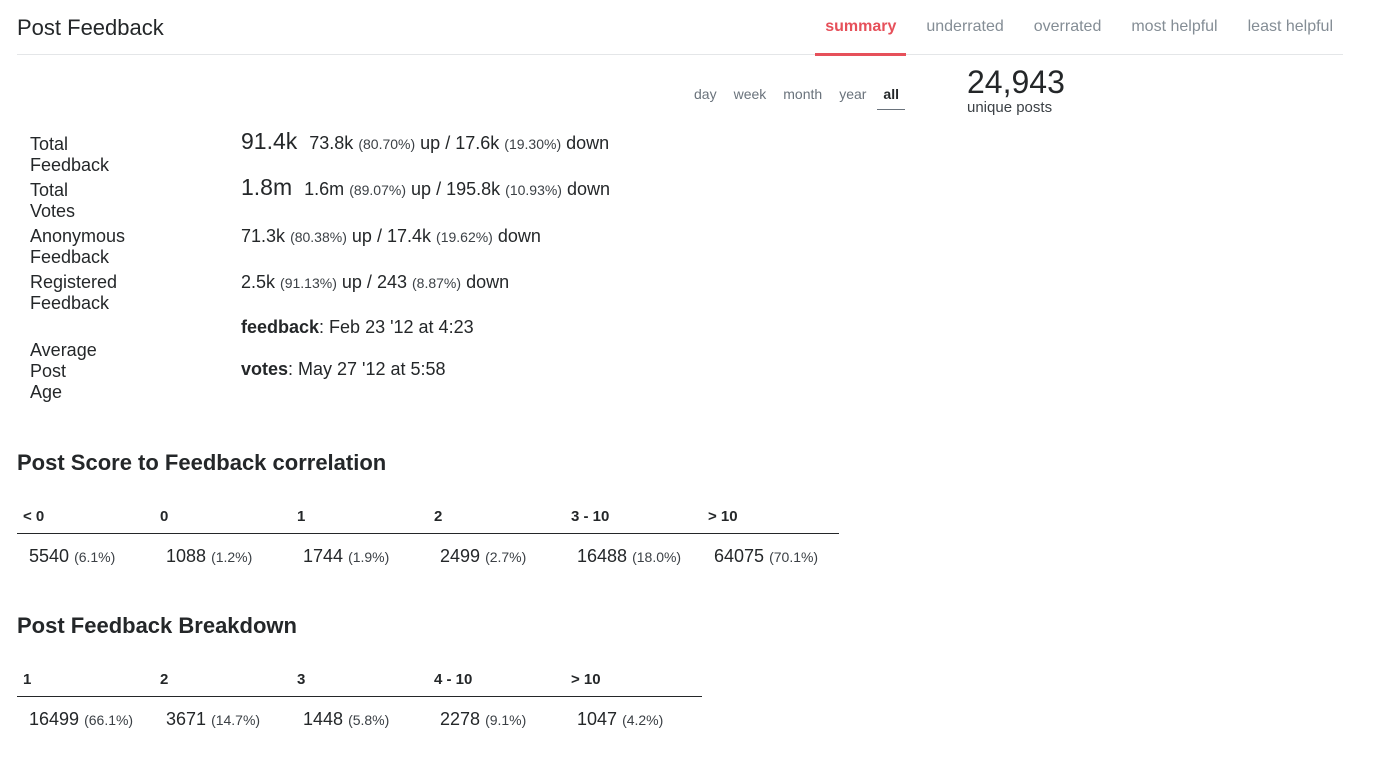 The image size is (1390, 771). Describe the element at coordinates (396, 327) in the screenshot. I see `feedback-age-value: : Feb 23 '12 at 4:23` at that location.